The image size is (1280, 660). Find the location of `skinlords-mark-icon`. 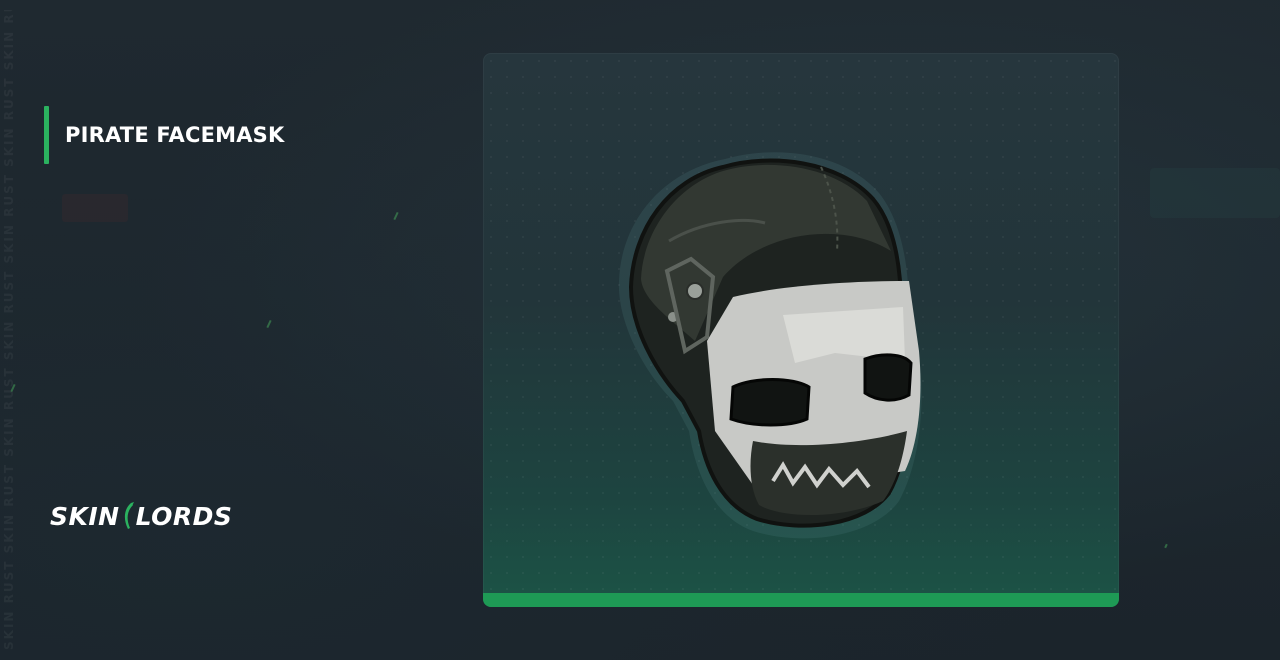

skinlords-mark-icon is located at coordinates (129, 515).